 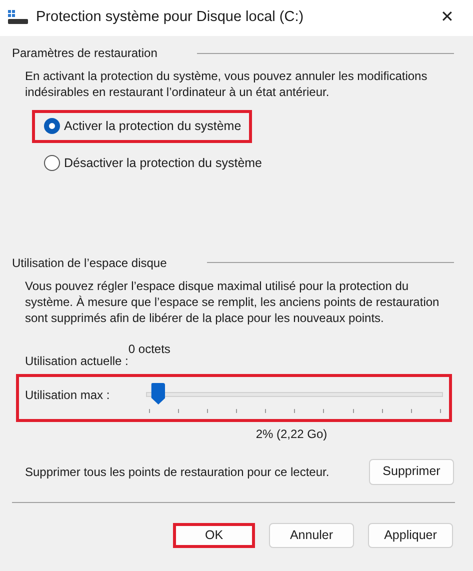 I want to click on description-text: Vous pouvez régler l’espace disque maximal utilisé pour la protection du système. À mesure que l’espace se remplit, les anciens points de restauration sont supprimés afin de libérer de la place pour les nouveaux points., so click(x=232, y=302).